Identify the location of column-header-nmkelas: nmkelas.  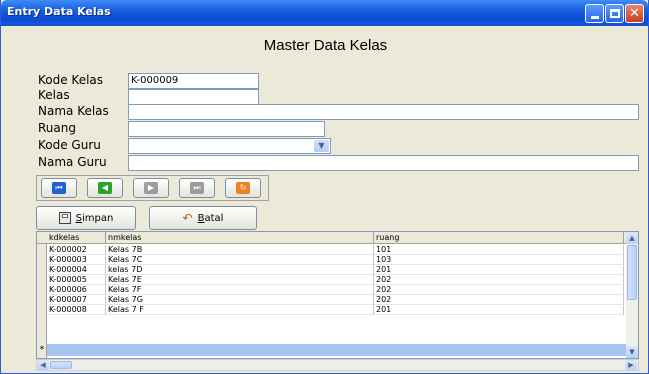
(240, 238).